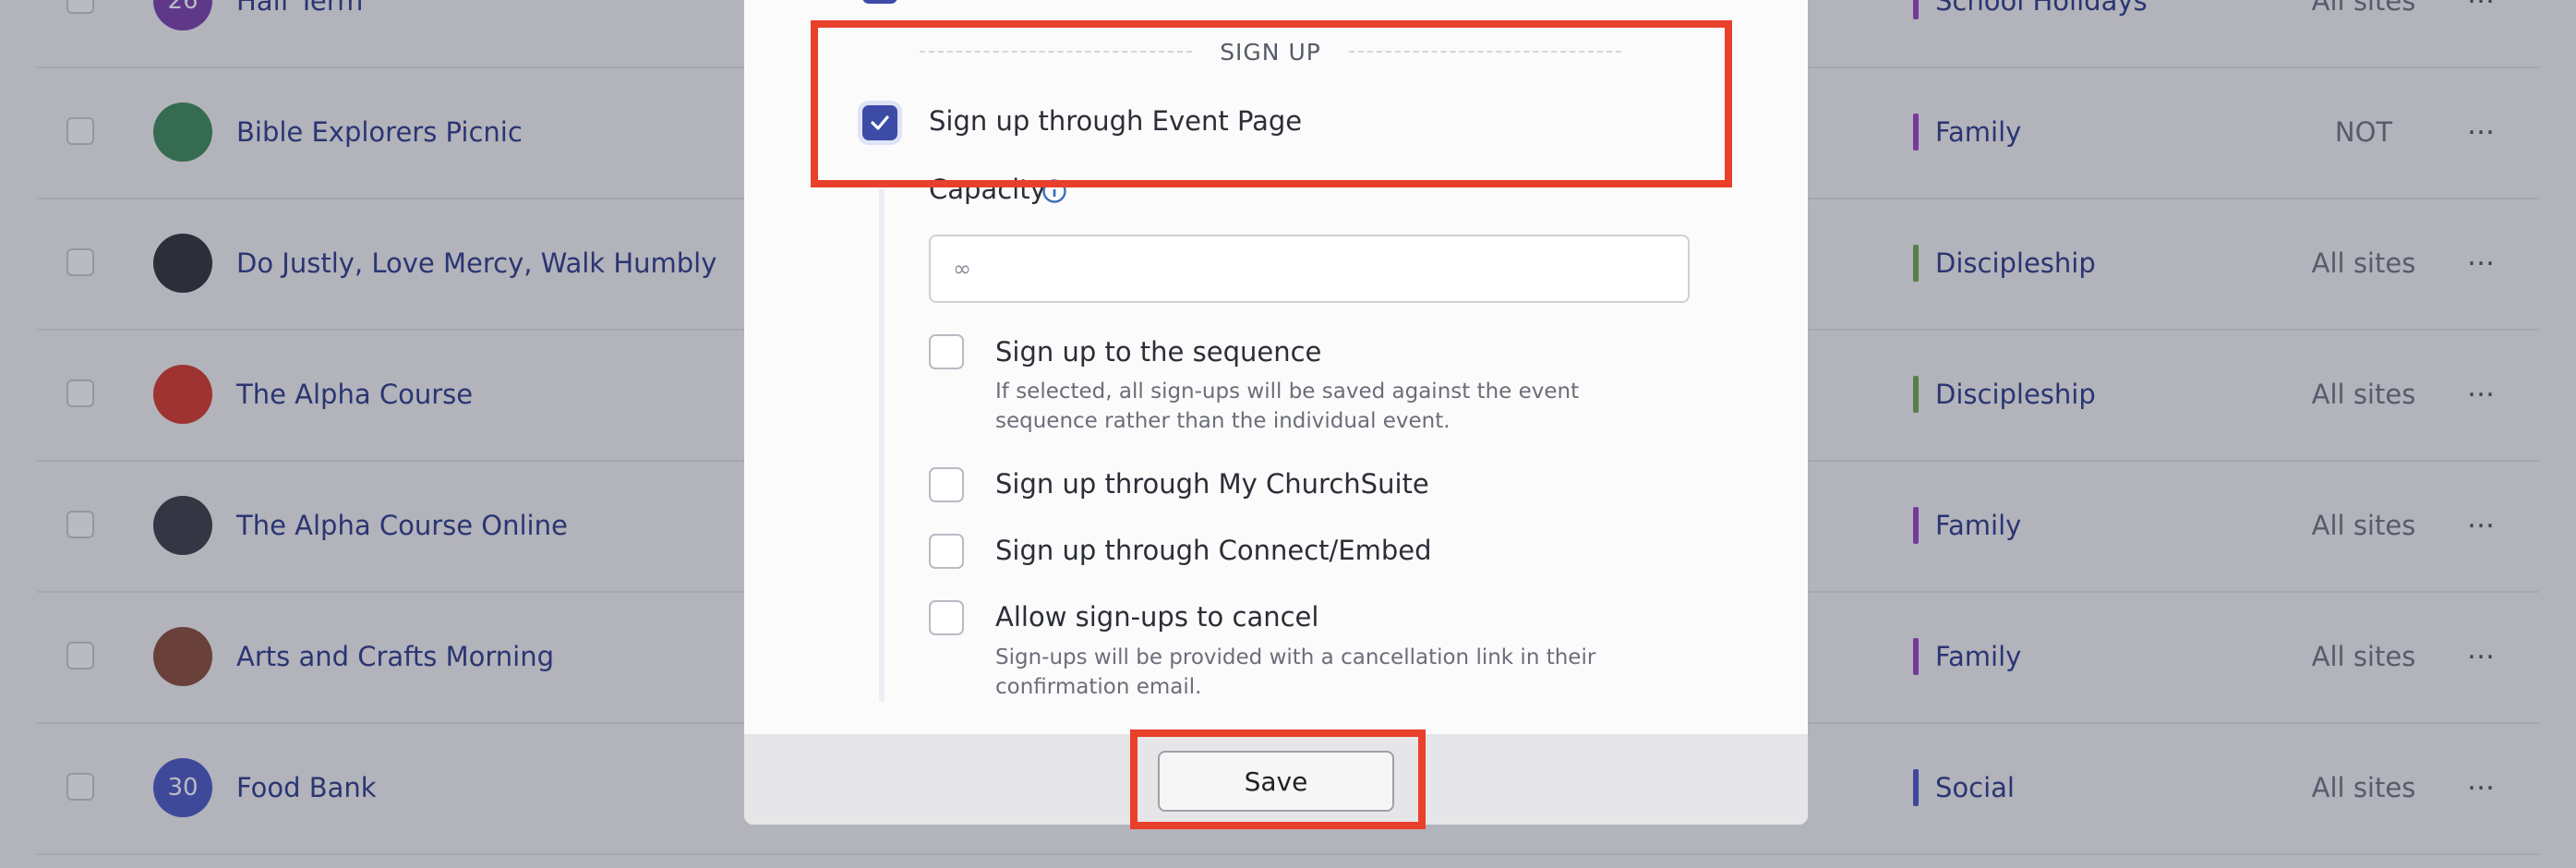 The width and height of the screenshot is (2576, 868). I want to click on indent-rule, so click(882, 446).